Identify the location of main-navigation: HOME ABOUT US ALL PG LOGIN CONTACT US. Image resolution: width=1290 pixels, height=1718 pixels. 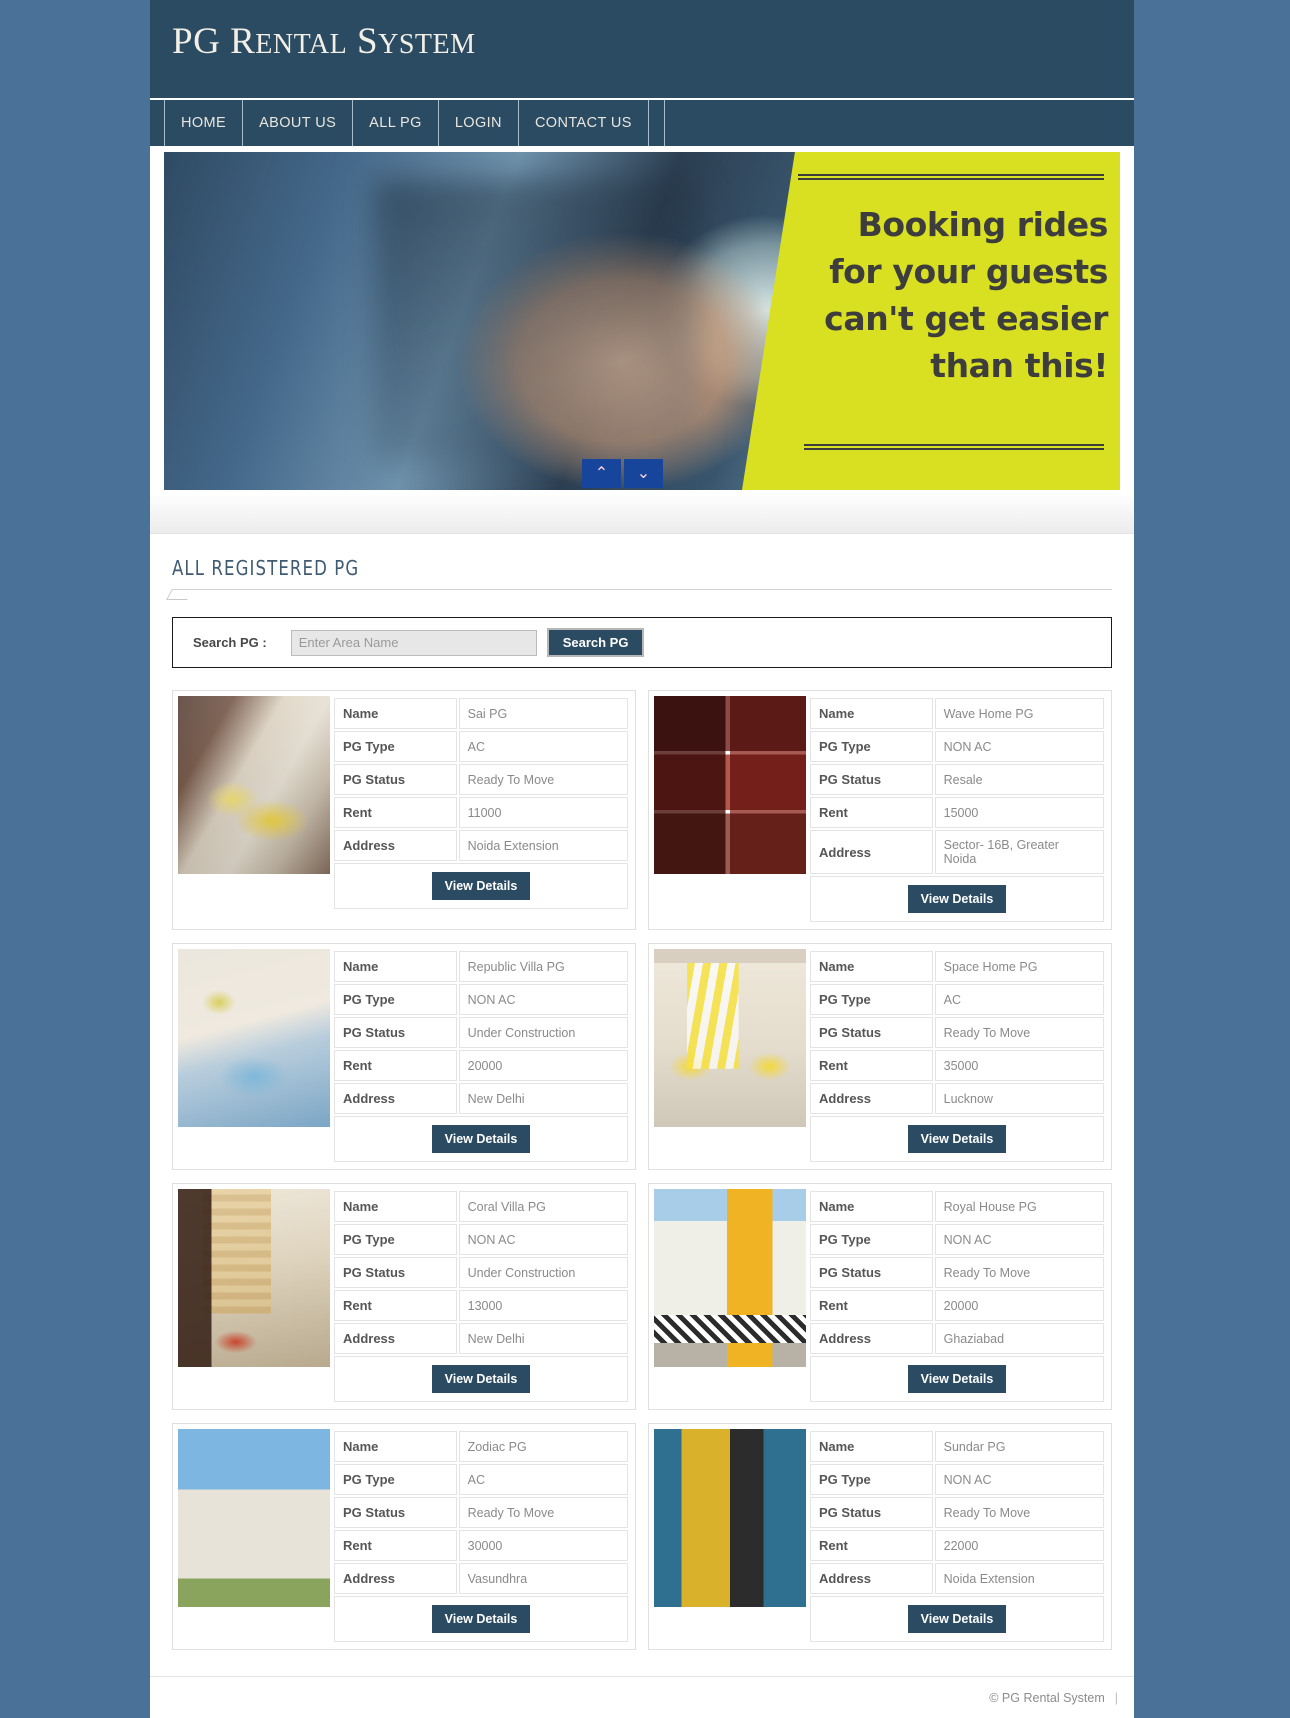
(642, 122).